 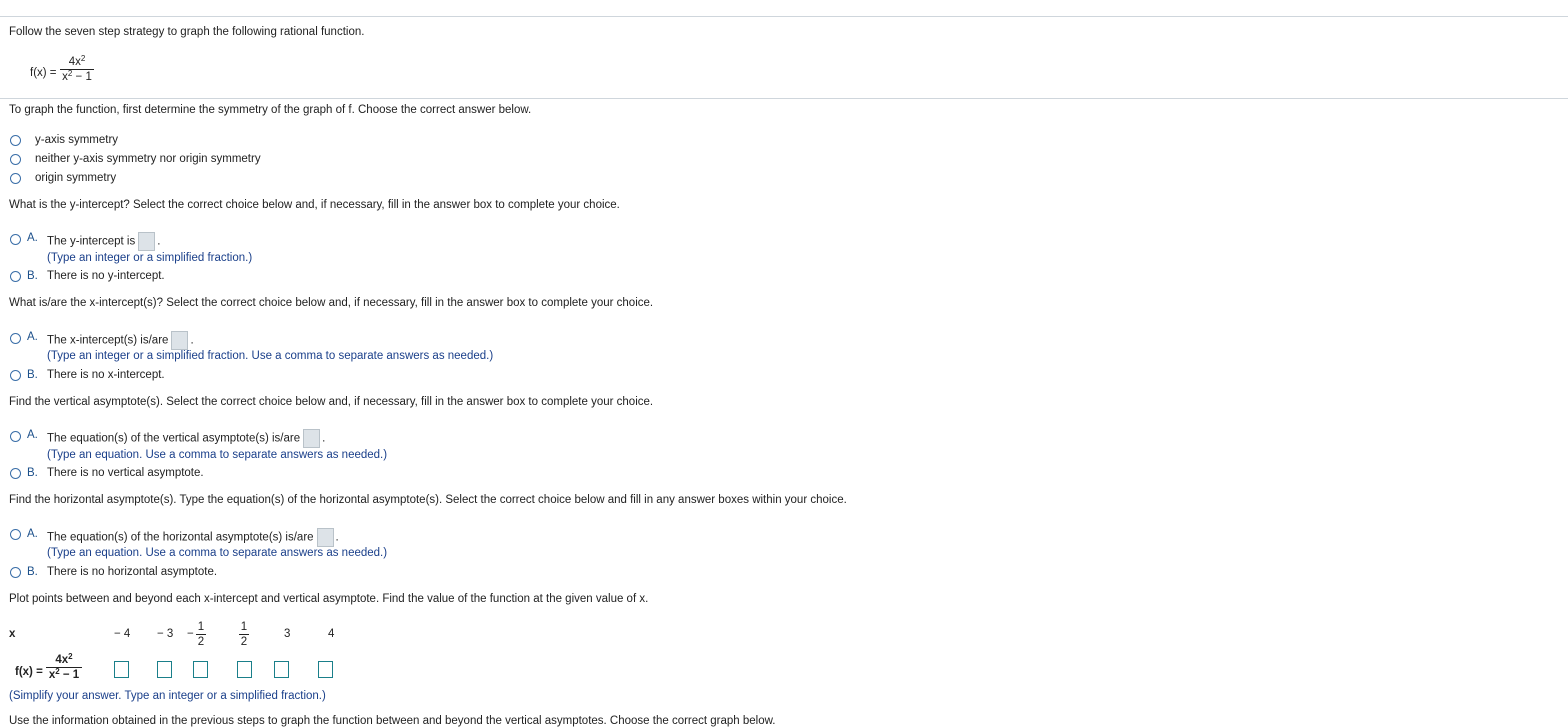 What do you see at coordinates (200, 669) in the screenshot?
I see `fx-answer-box-neg-half` at bounding box center [200, 669].